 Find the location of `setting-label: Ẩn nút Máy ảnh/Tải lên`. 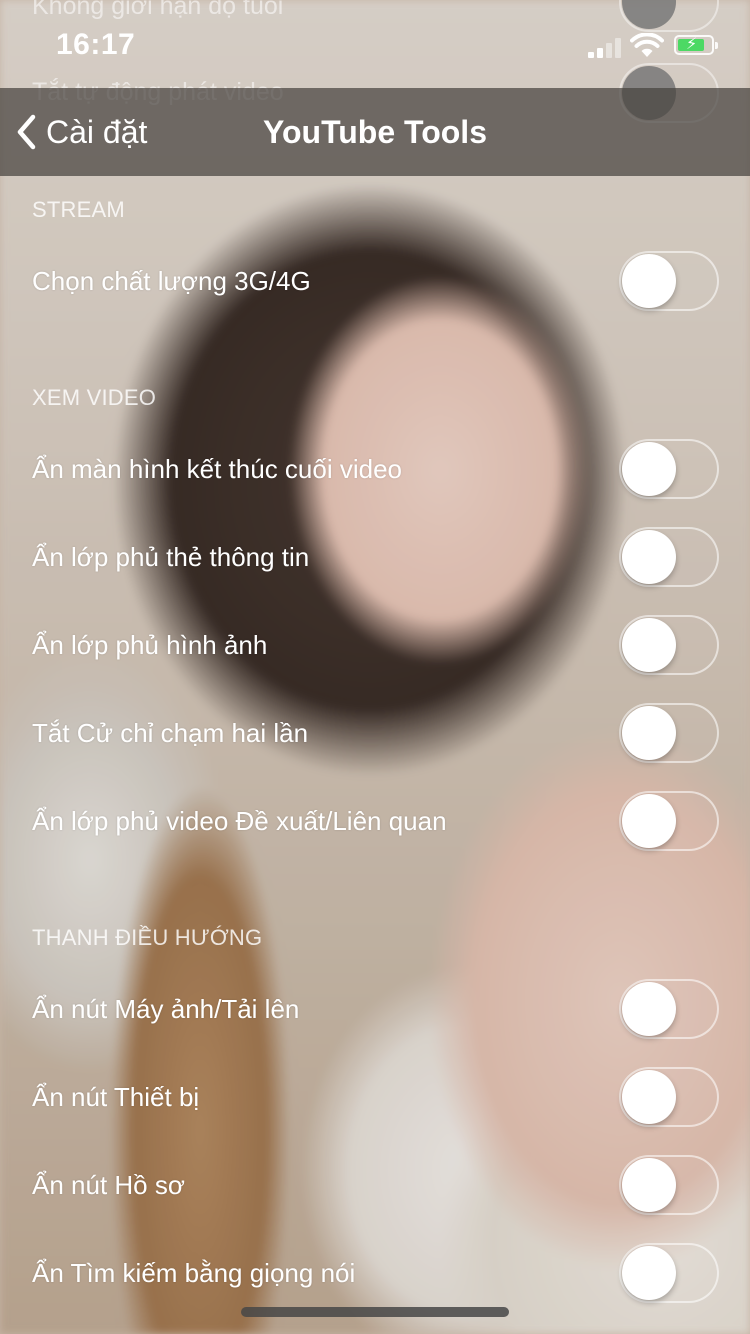

setting-label: Ẩn nút Máy ảnh/Tải lên is located at coordinates (166, 1009).